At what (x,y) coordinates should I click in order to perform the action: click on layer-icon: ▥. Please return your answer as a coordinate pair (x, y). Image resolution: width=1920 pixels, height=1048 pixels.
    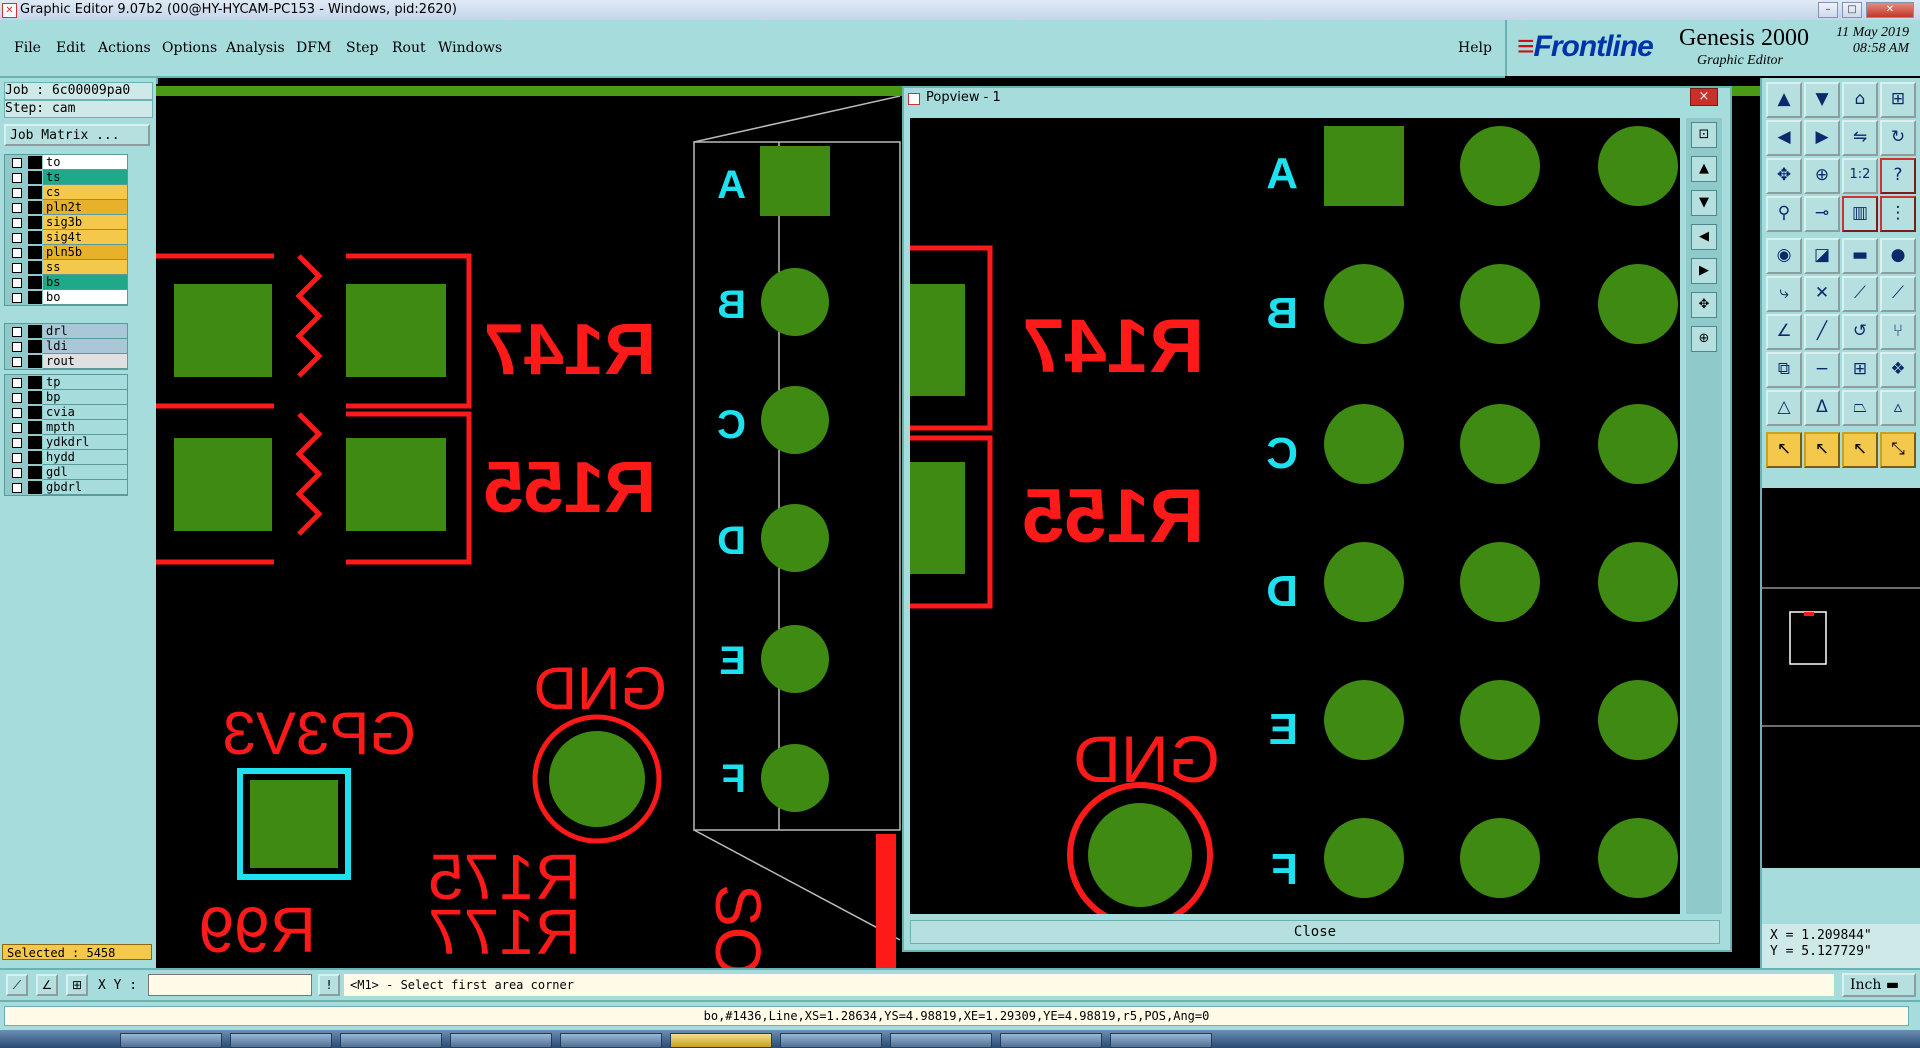
    Looking at the image, I should click on (1860, 214).